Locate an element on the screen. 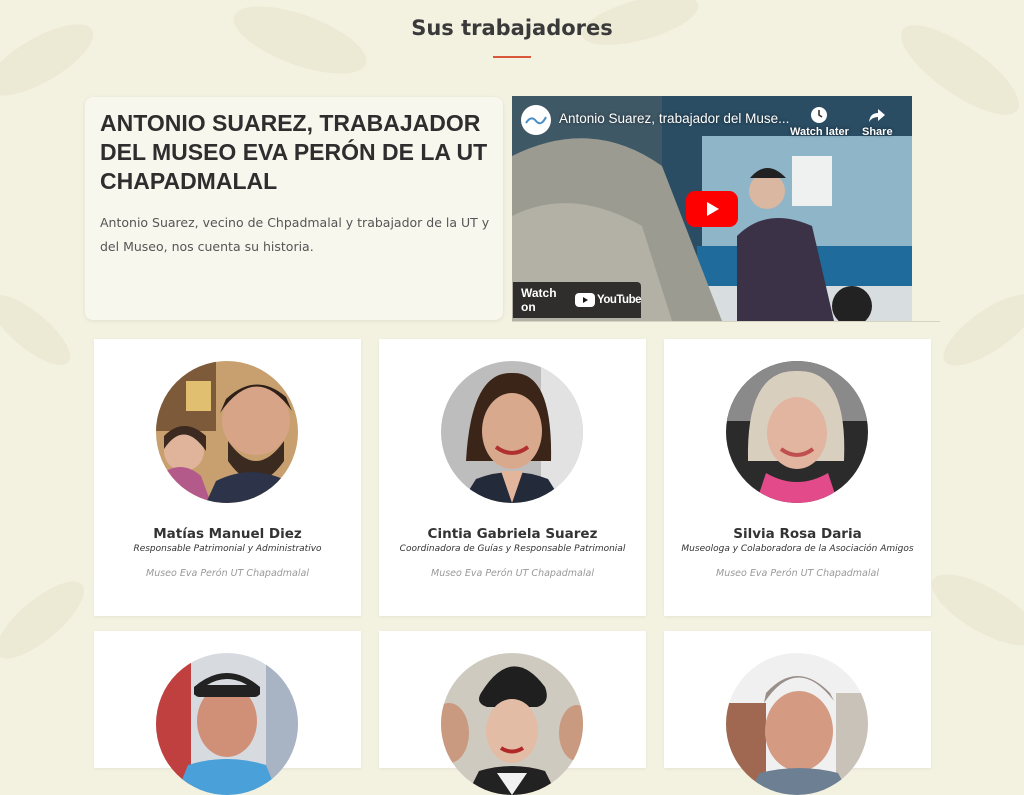  youtube-logo: YouTube is located at coordinates (608, 300).